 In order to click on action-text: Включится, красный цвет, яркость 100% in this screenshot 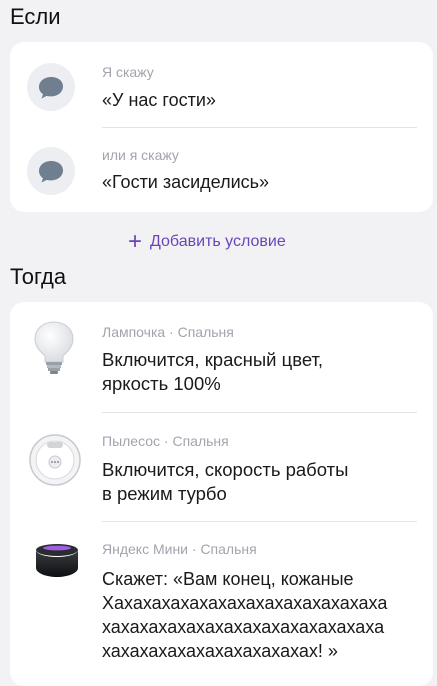, I will do `click(260, 372)`.